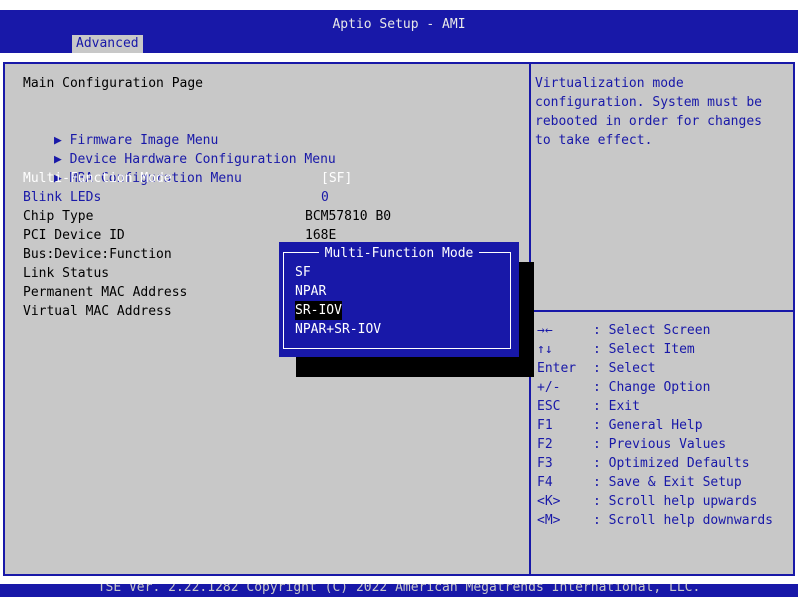  Describe the element at coordinates (66, 273) in the screenshot. I see `setting-link-status-label: Link Status` at that location.